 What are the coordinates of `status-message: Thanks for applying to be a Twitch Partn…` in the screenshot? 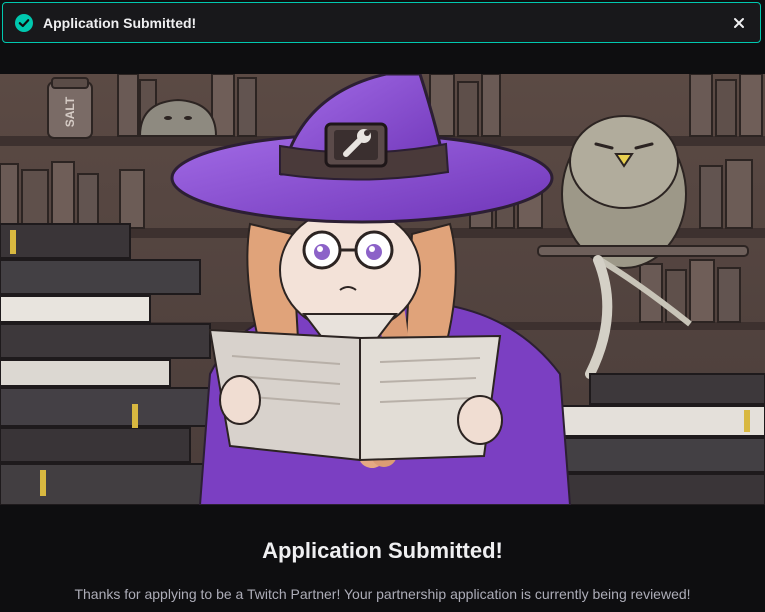 It's located at (382, 594).